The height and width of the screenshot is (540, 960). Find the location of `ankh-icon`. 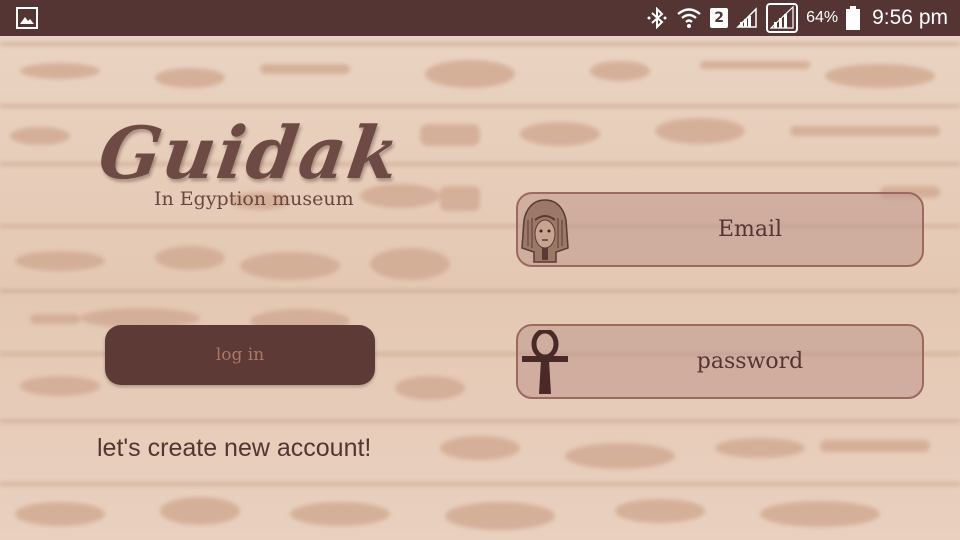

ankh-icon is located at coordinates (545, 364).